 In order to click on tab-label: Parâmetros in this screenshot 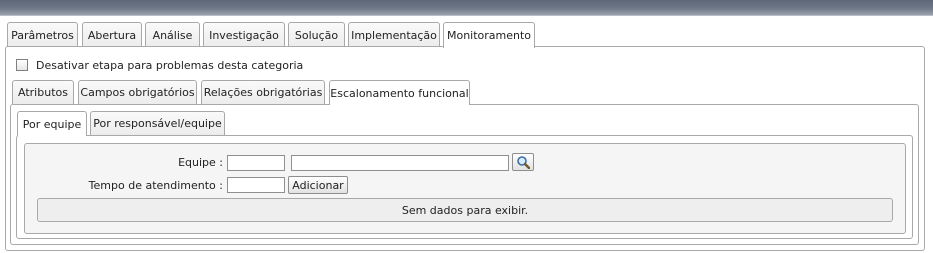, I will do `click(42, 35)`.